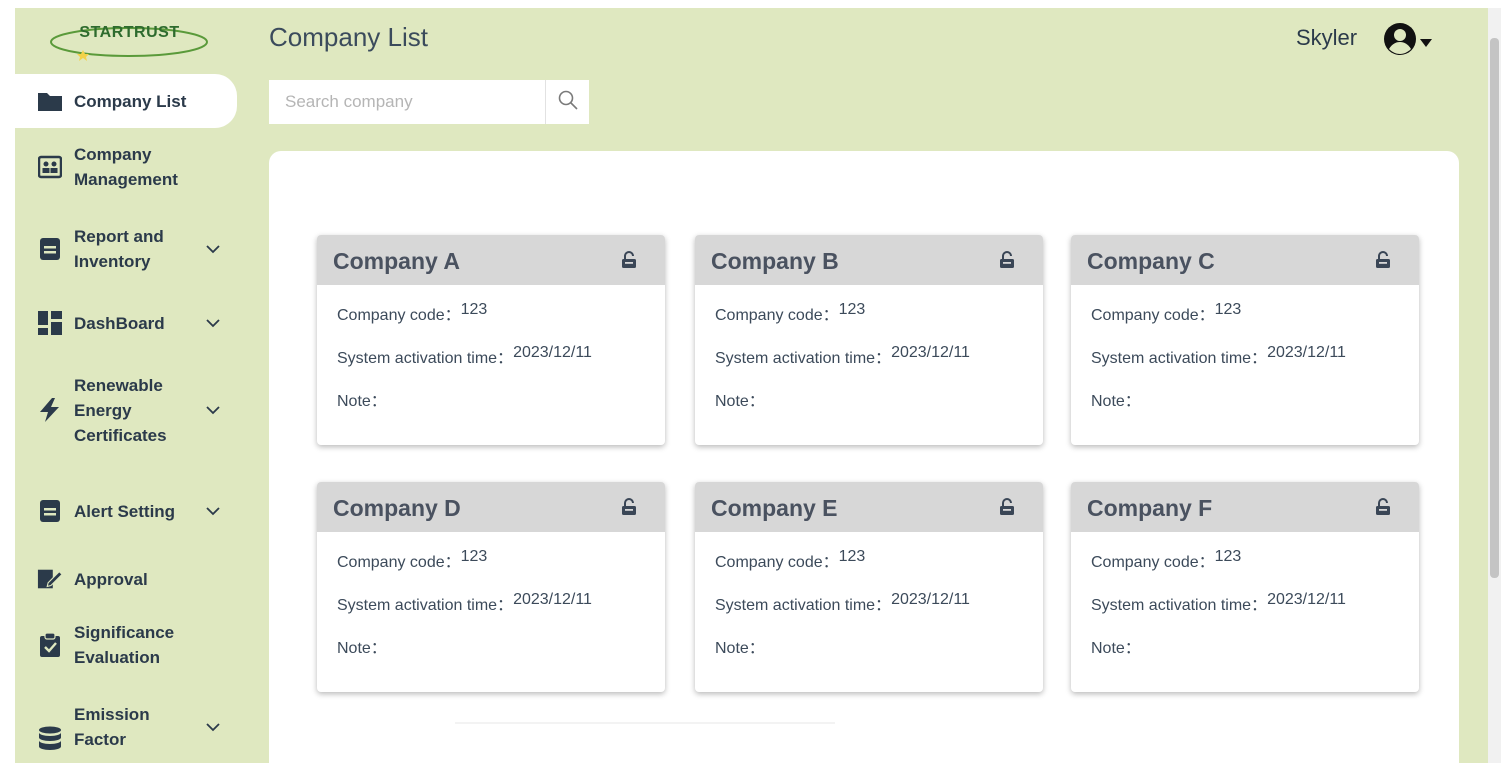 Image resolution: width=1501 pixels, height=771 pixels. What do you see at coordinates (348, 37) in the screenshot?
I see `page-title: Company List` at bounding box center [348, 37].